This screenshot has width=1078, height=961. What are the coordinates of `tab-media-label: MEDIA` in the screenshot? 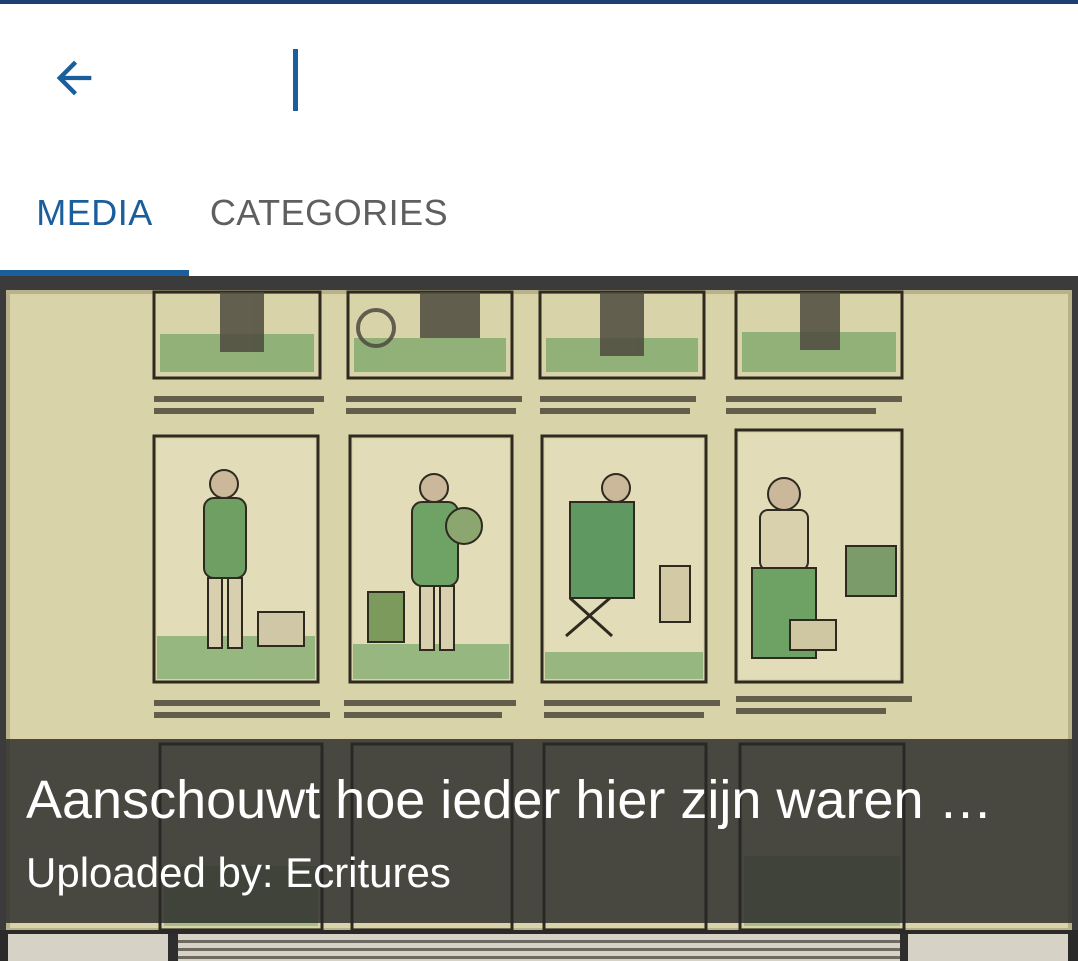 It's located at (94, 212).